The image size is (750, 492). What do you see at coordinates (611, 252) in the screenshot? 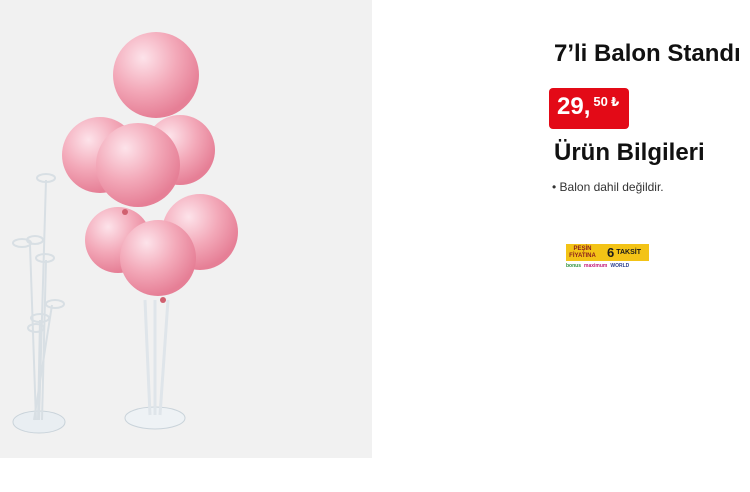
I see `taksit-count: 6` at bounding box center [611, 252].